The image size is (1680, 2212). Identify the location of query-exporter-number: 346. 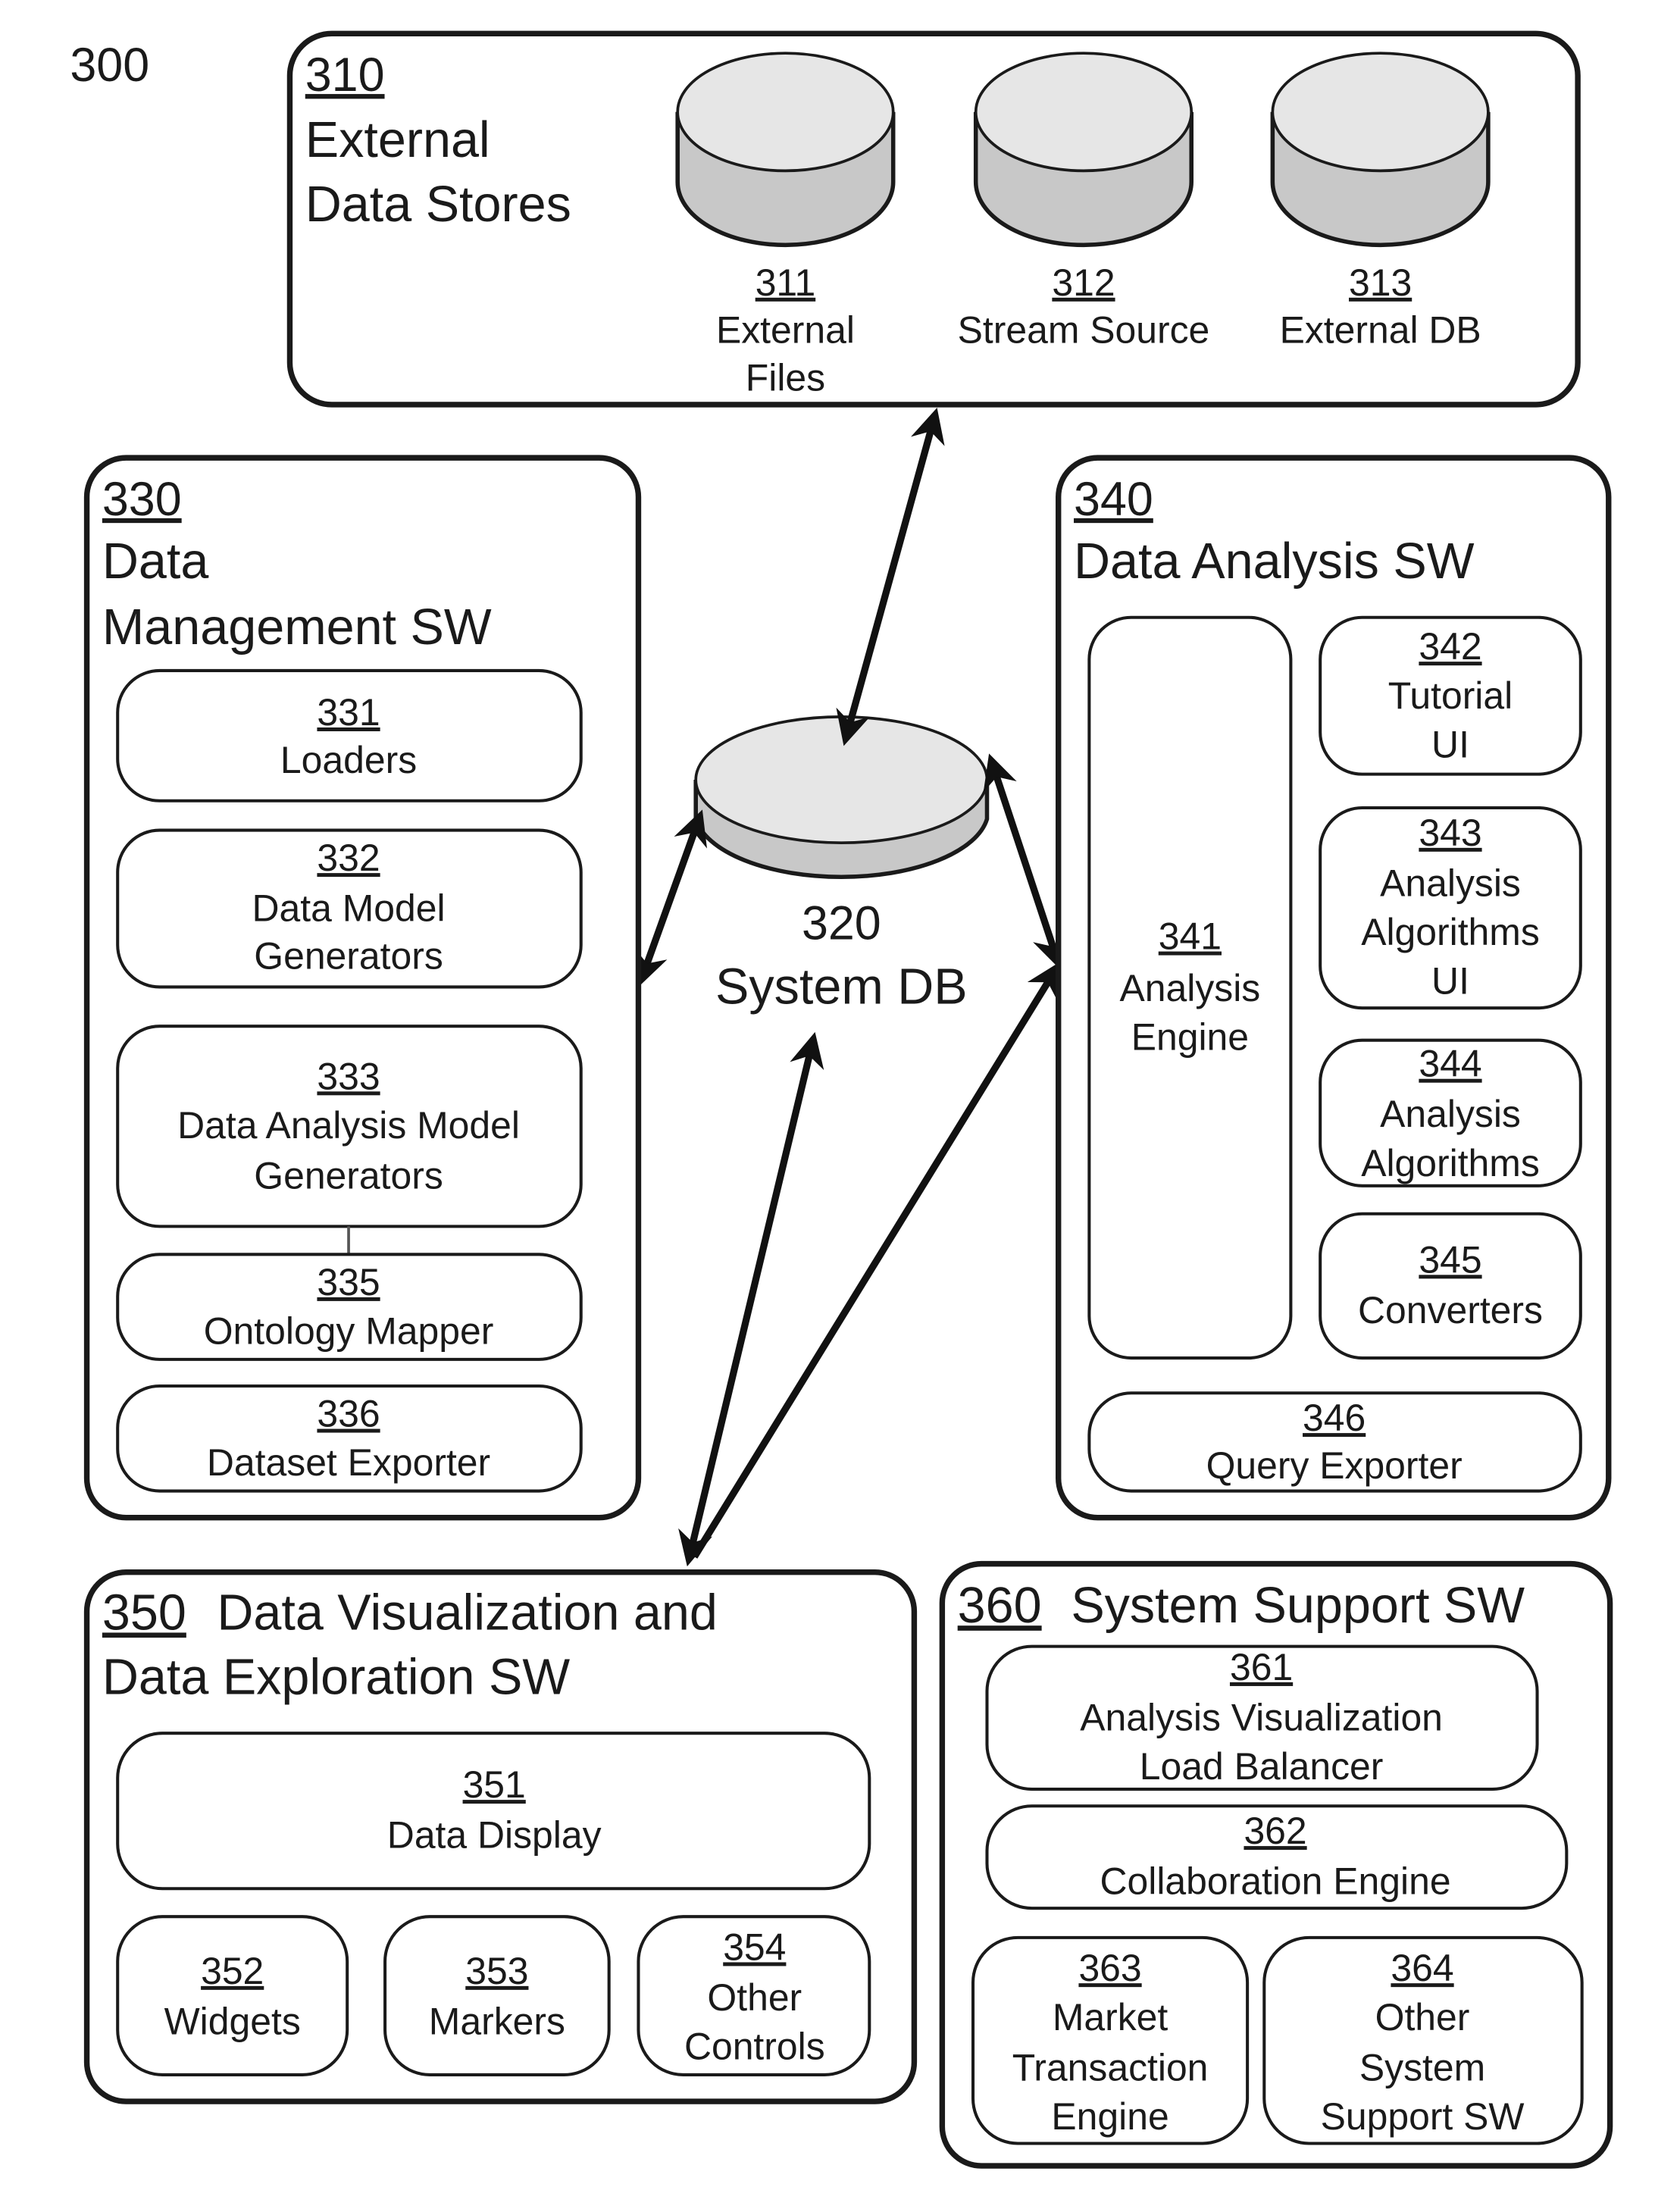
(1334, 1418).